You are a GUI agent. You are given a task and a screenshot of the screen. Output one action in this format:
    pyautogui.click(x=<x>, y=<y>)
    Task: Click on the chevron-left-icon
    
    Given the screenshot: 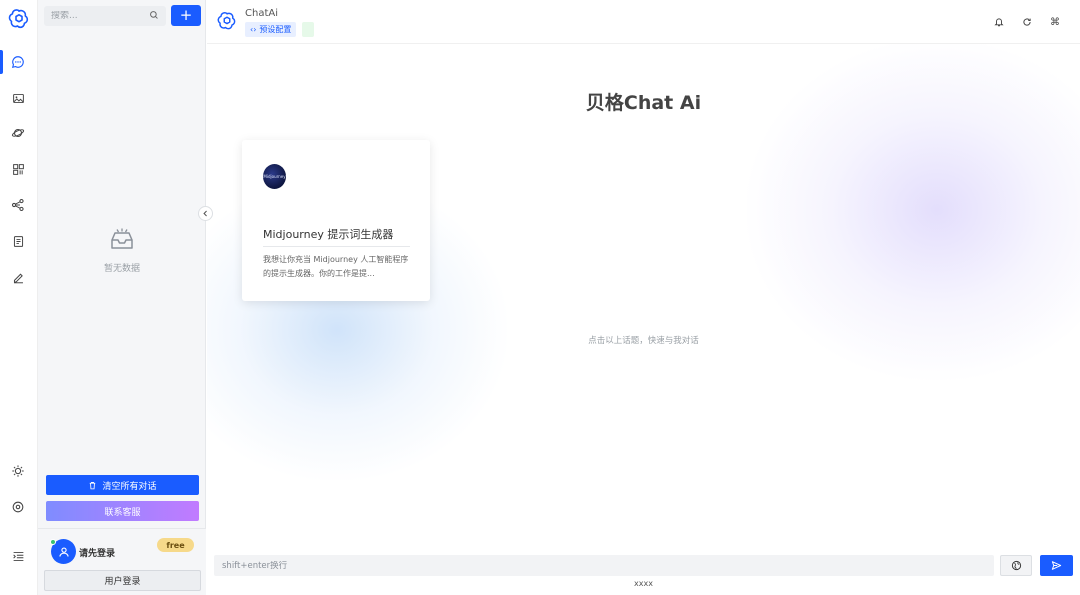 What is the action you would take?
    pyautogui.click(x=205, y=213)
    